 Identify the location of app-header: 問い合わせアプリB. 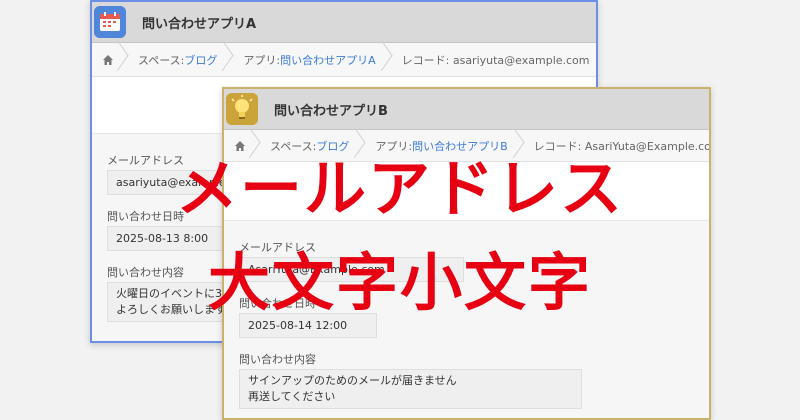
(466, 109).